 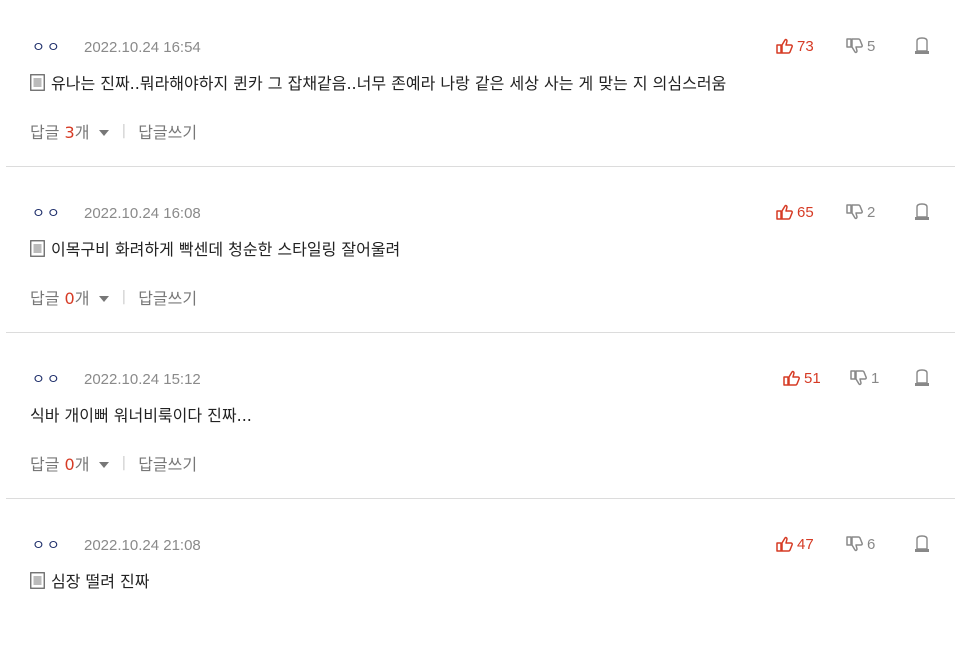 What do you see at coordinates (69, 132) in the screenshot?
I see `reply-count: 3` at bounding box center [69, 132].